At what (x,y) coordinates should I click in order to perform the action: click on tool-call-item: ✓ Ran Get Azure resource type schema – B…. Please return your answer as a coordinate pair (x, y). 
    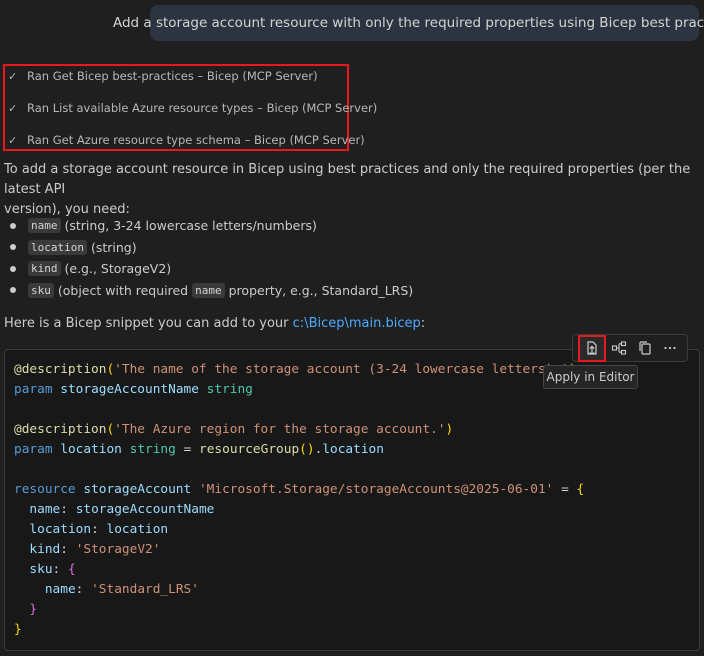
    Looking at the image, I should click on (186, 140).